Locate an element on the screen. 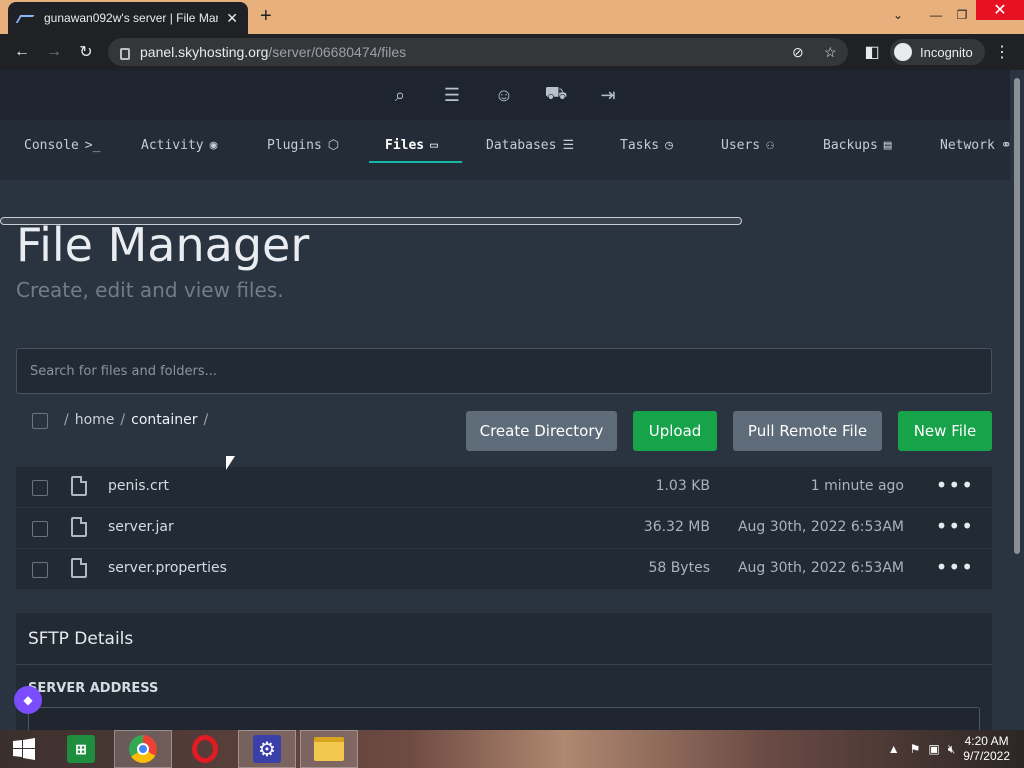 The height and width of the screenshot is (768, 1024). reload-button: ↻ is located at coordinates (86, 52).